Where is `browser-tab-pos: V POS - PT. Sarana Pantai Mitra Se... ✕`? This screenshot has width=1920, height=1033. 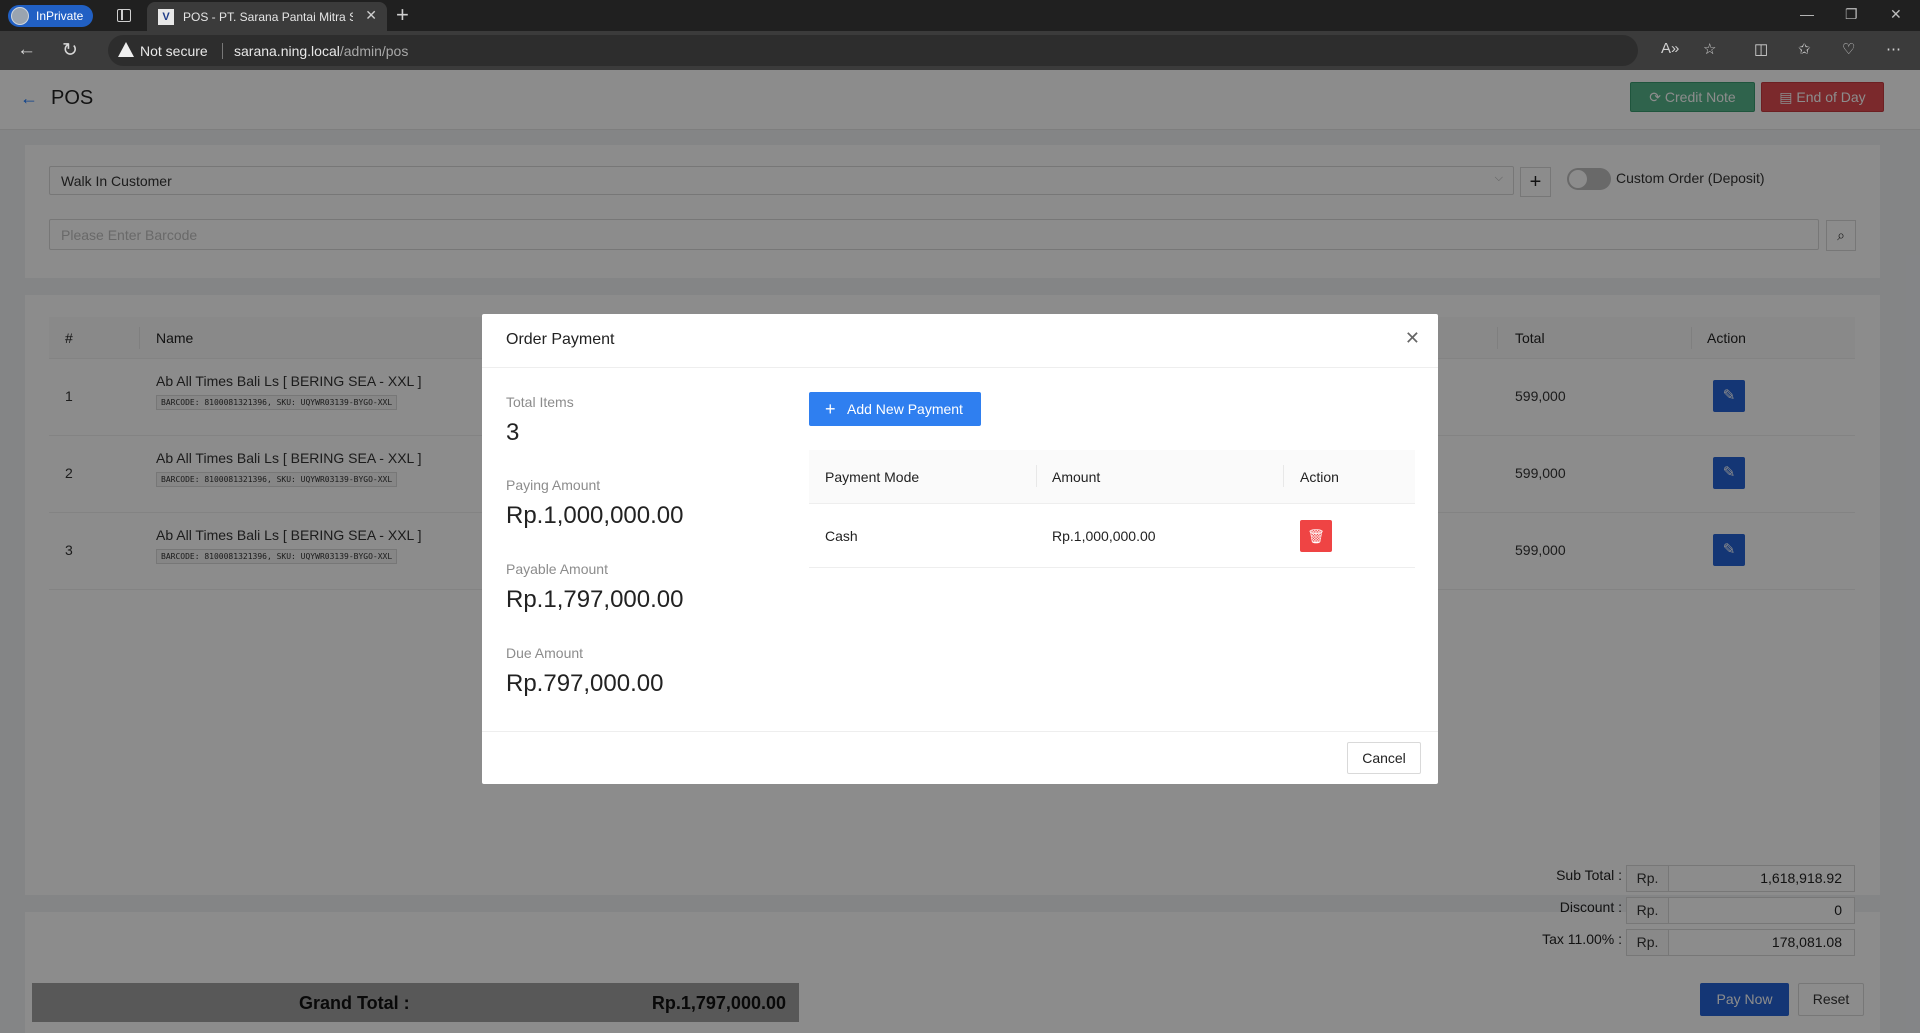
browser-tab-pos: V POS - PT. Sarana Pantai Mitra Se... ✕ is located at coordinates (267, 16).